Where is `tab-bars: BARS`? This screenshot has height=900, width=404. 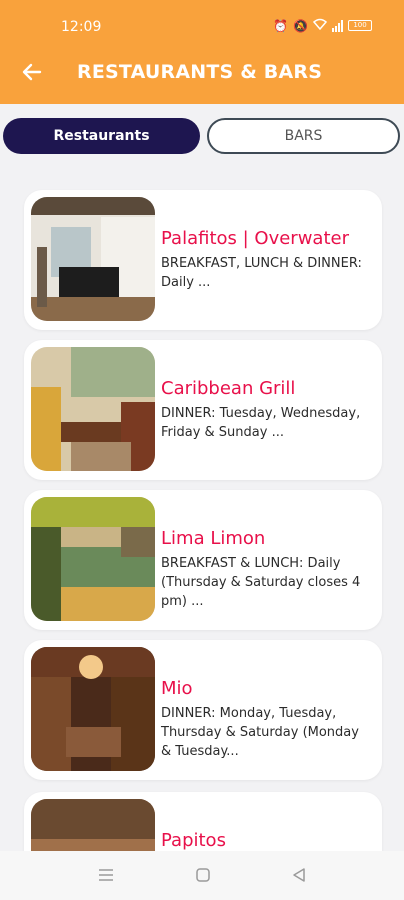 tab-bars: BARS is located at coordinates (303, 136).